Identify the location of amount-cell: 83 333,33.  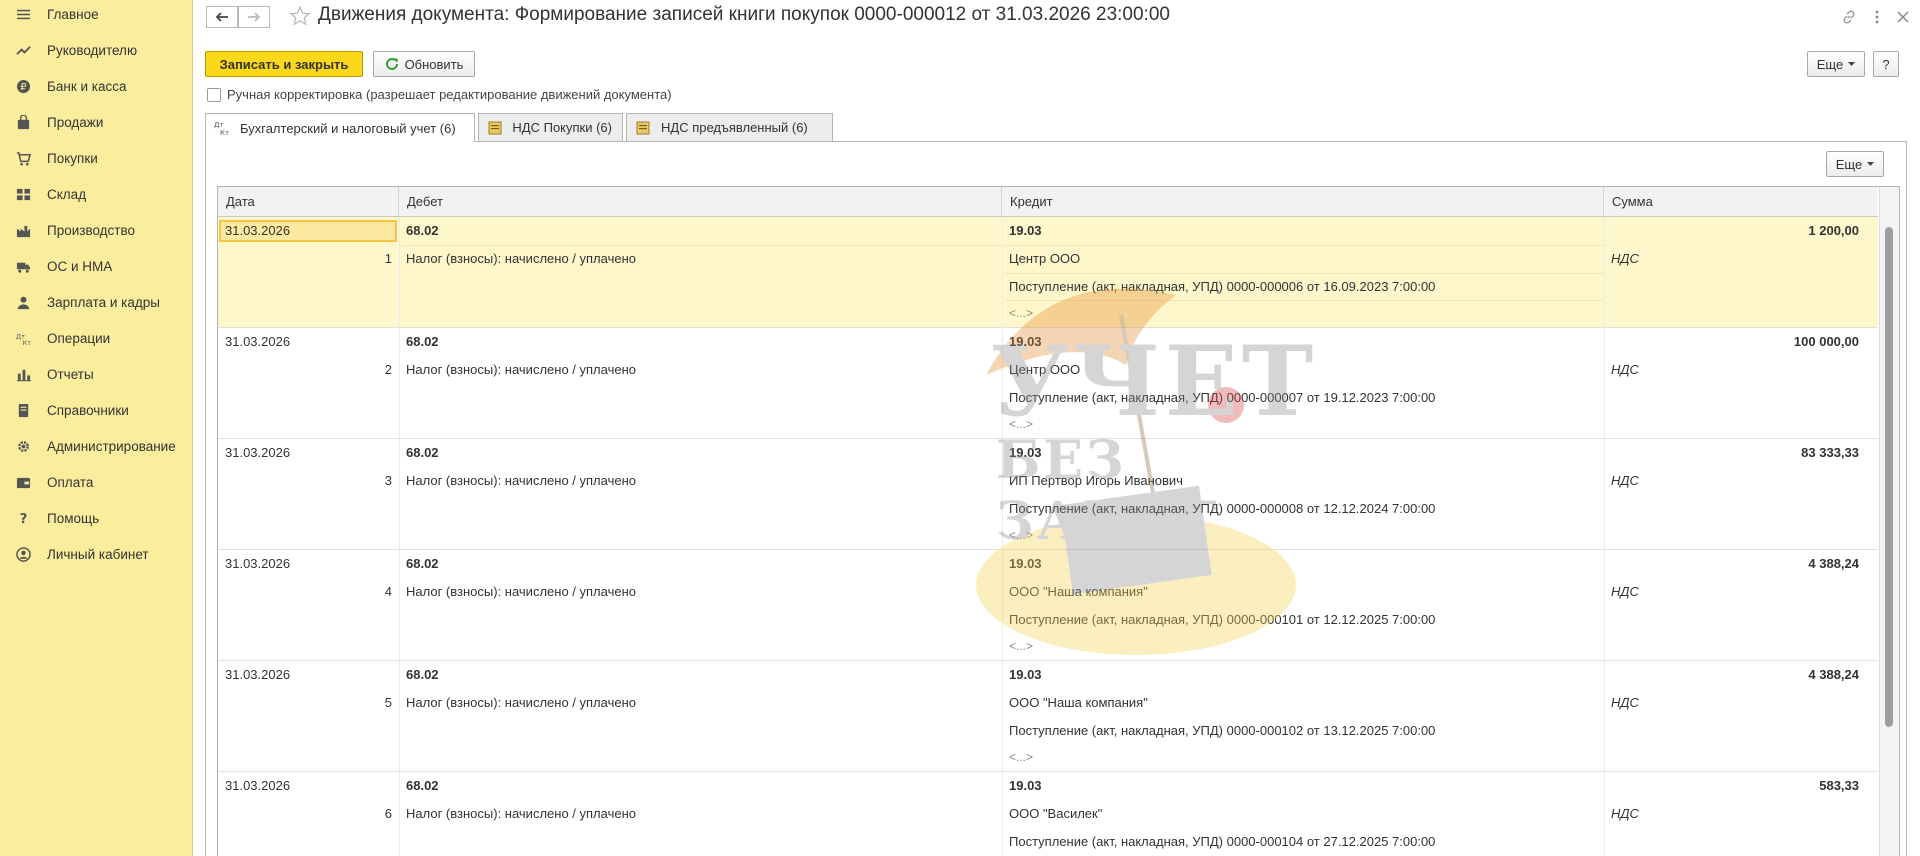
(1735, 452).